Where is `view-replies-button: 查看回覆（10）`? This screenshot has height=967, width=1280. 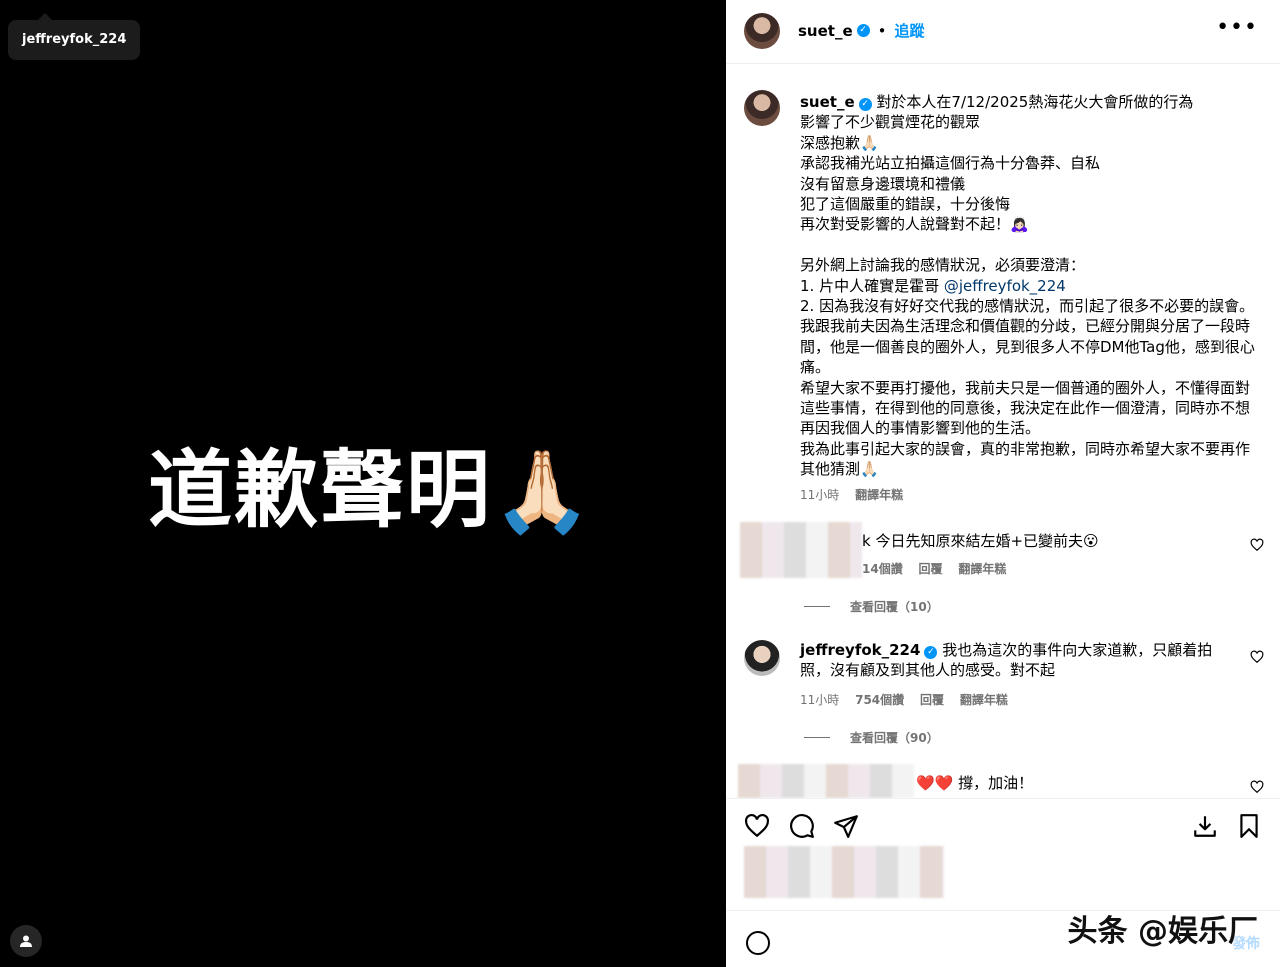
view-replies-button: 查看回覆（10） is located at coordinates (871, 606).